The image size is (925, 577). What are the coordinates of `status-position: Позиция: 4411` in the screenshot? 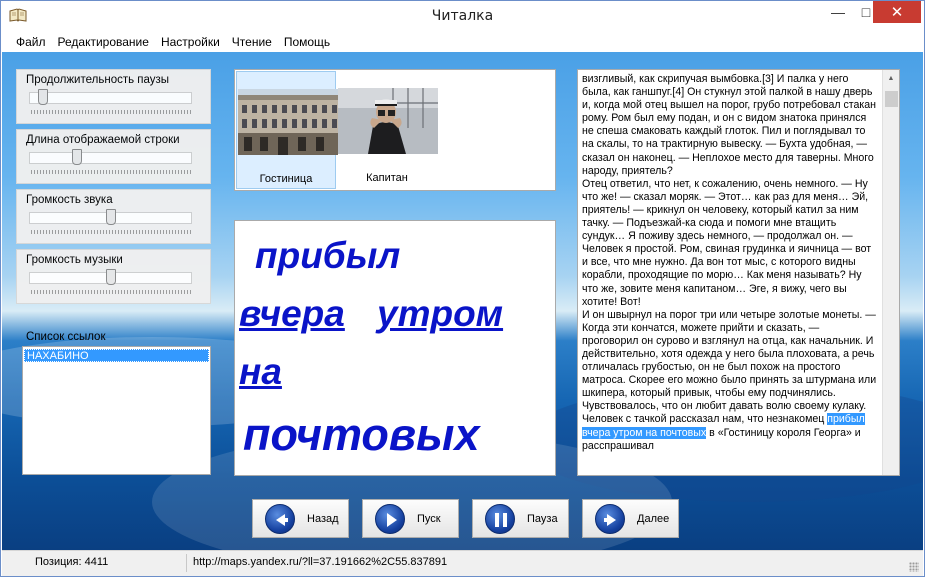 It's located at (72, 562).